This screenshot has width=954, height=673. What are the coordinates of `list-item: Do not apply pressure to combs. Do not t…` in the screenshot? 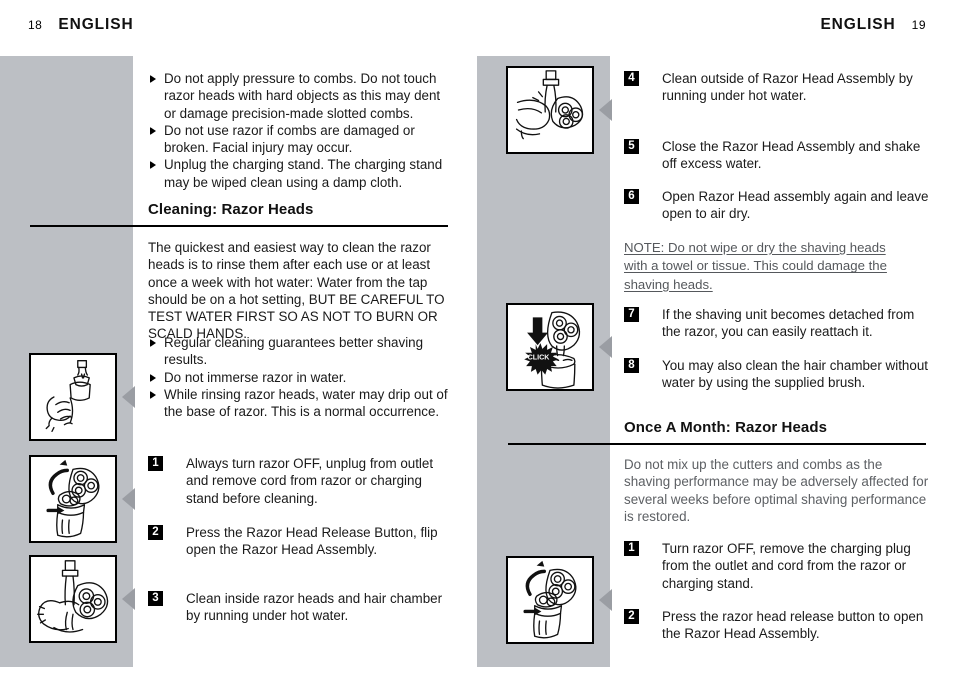 It's located at (300, 96).